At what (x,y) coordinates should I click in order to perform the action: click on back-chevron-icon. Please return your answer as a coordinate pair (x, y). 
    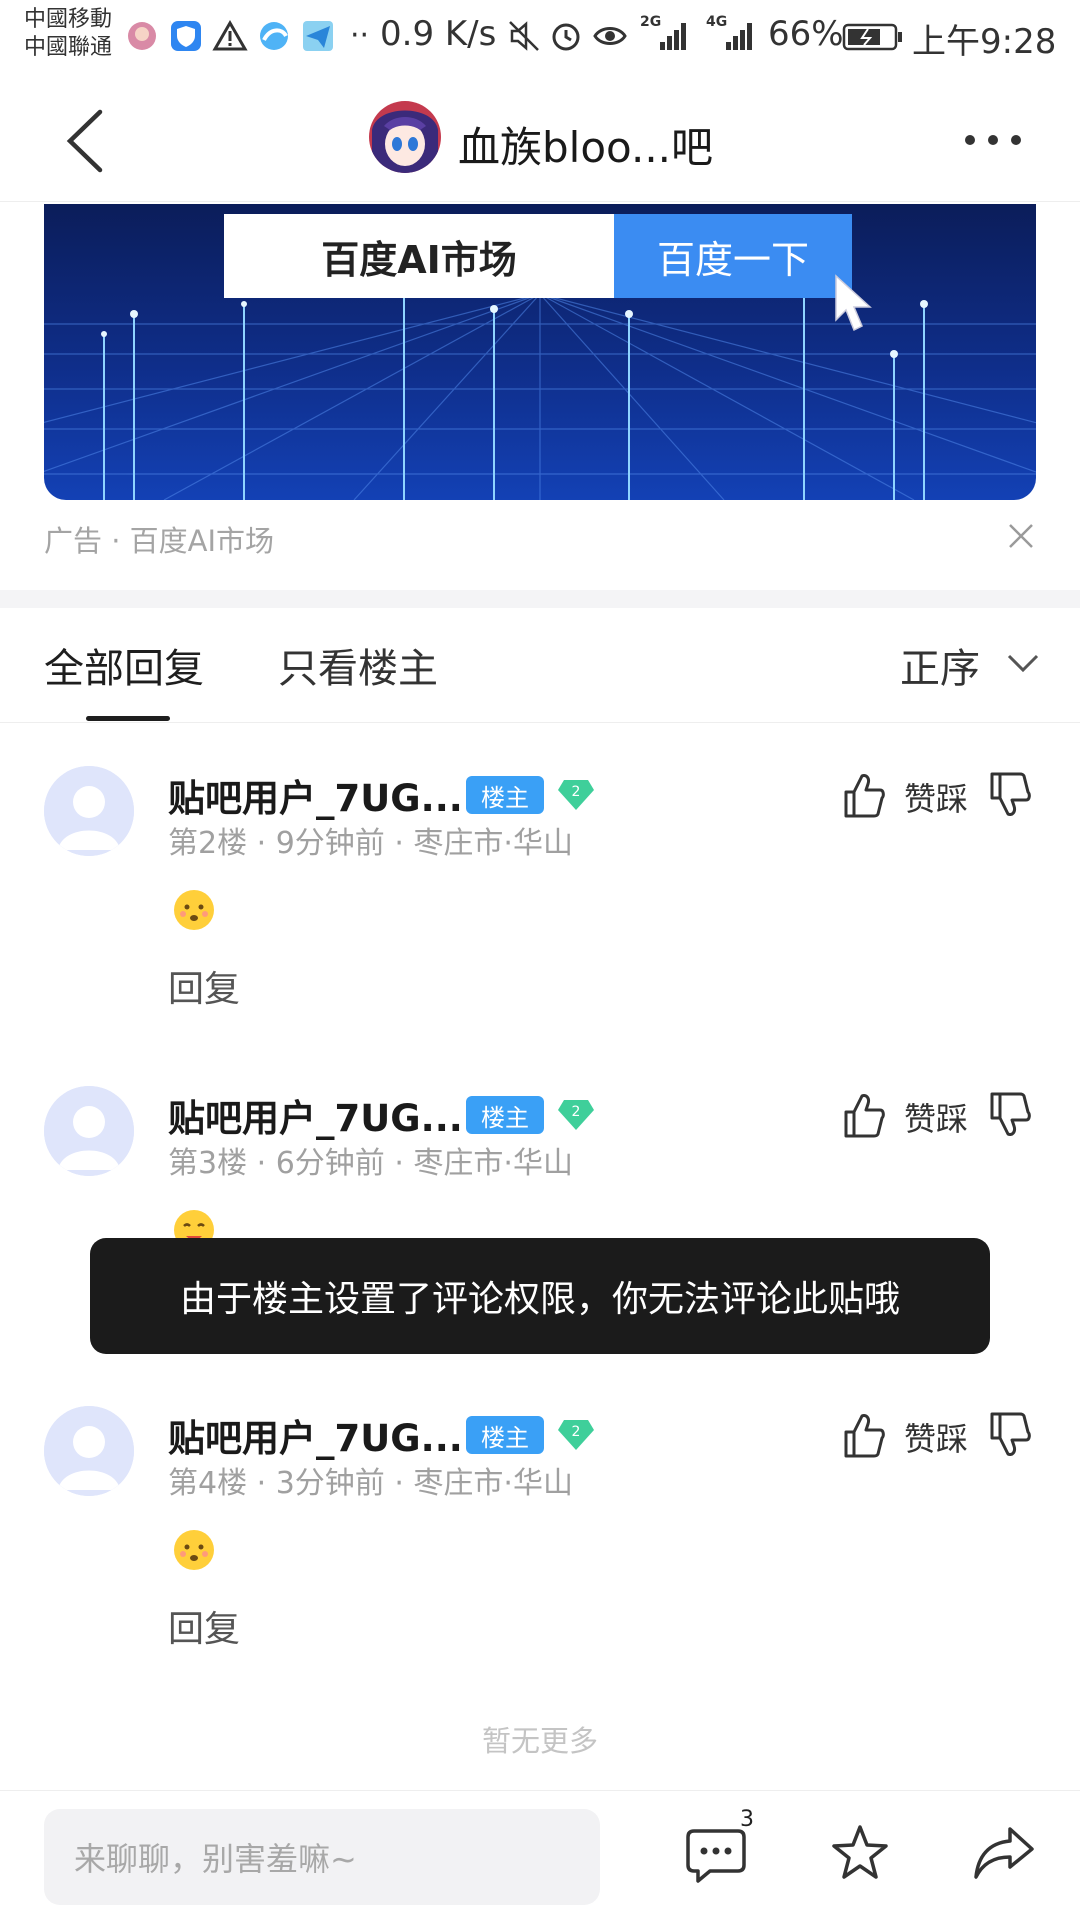
    Looking at the image, I should click on (84, 141).